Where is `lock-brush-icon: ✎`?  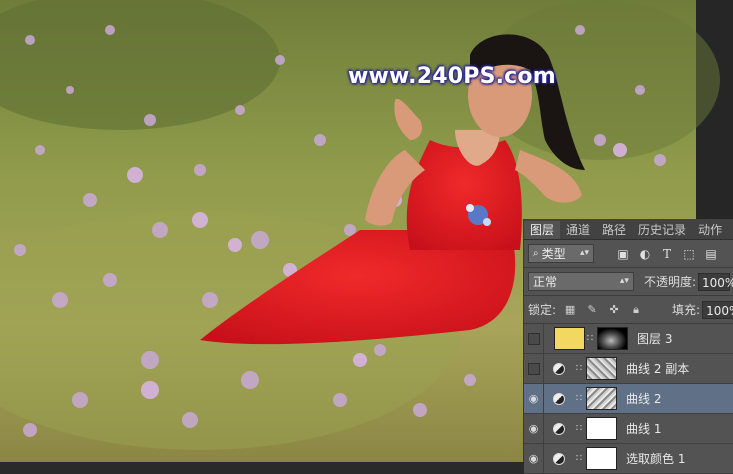
lock-brush-icon: ✎ is located at coordinates (592, 309).